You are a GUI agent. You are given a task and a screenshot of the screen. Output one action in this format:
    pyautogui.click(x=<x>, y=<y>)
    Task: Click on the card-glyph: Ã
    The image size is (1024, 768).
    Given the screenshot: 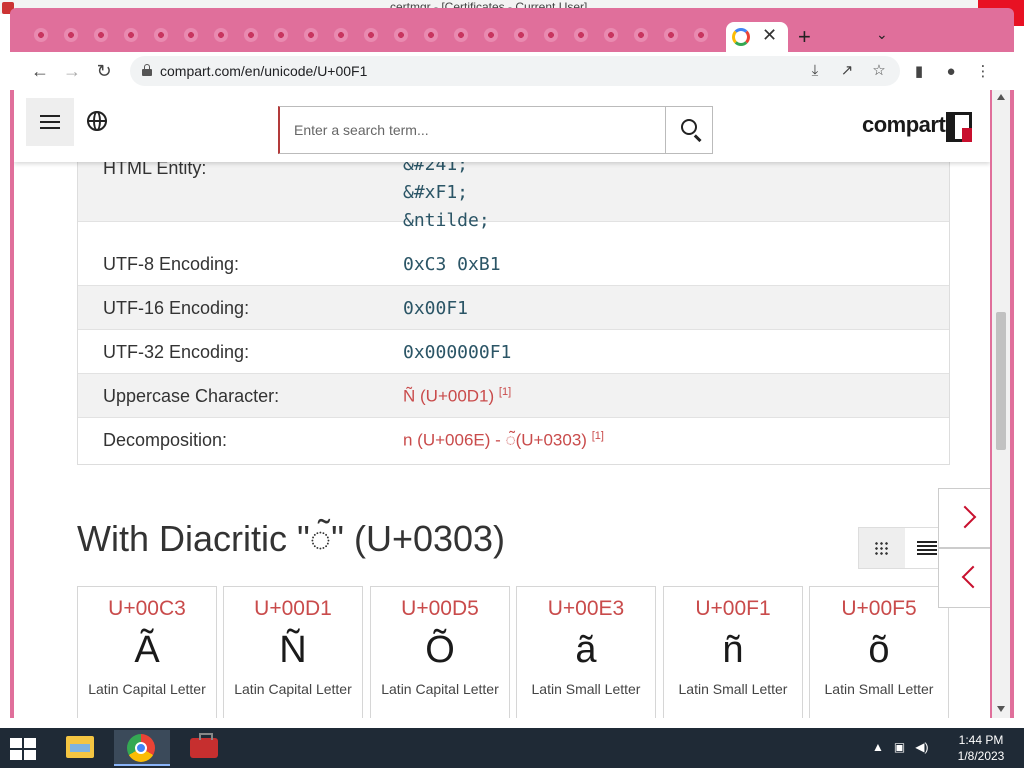 What is the action you would take?
    pyautogui.click(x=147, y=650)
    